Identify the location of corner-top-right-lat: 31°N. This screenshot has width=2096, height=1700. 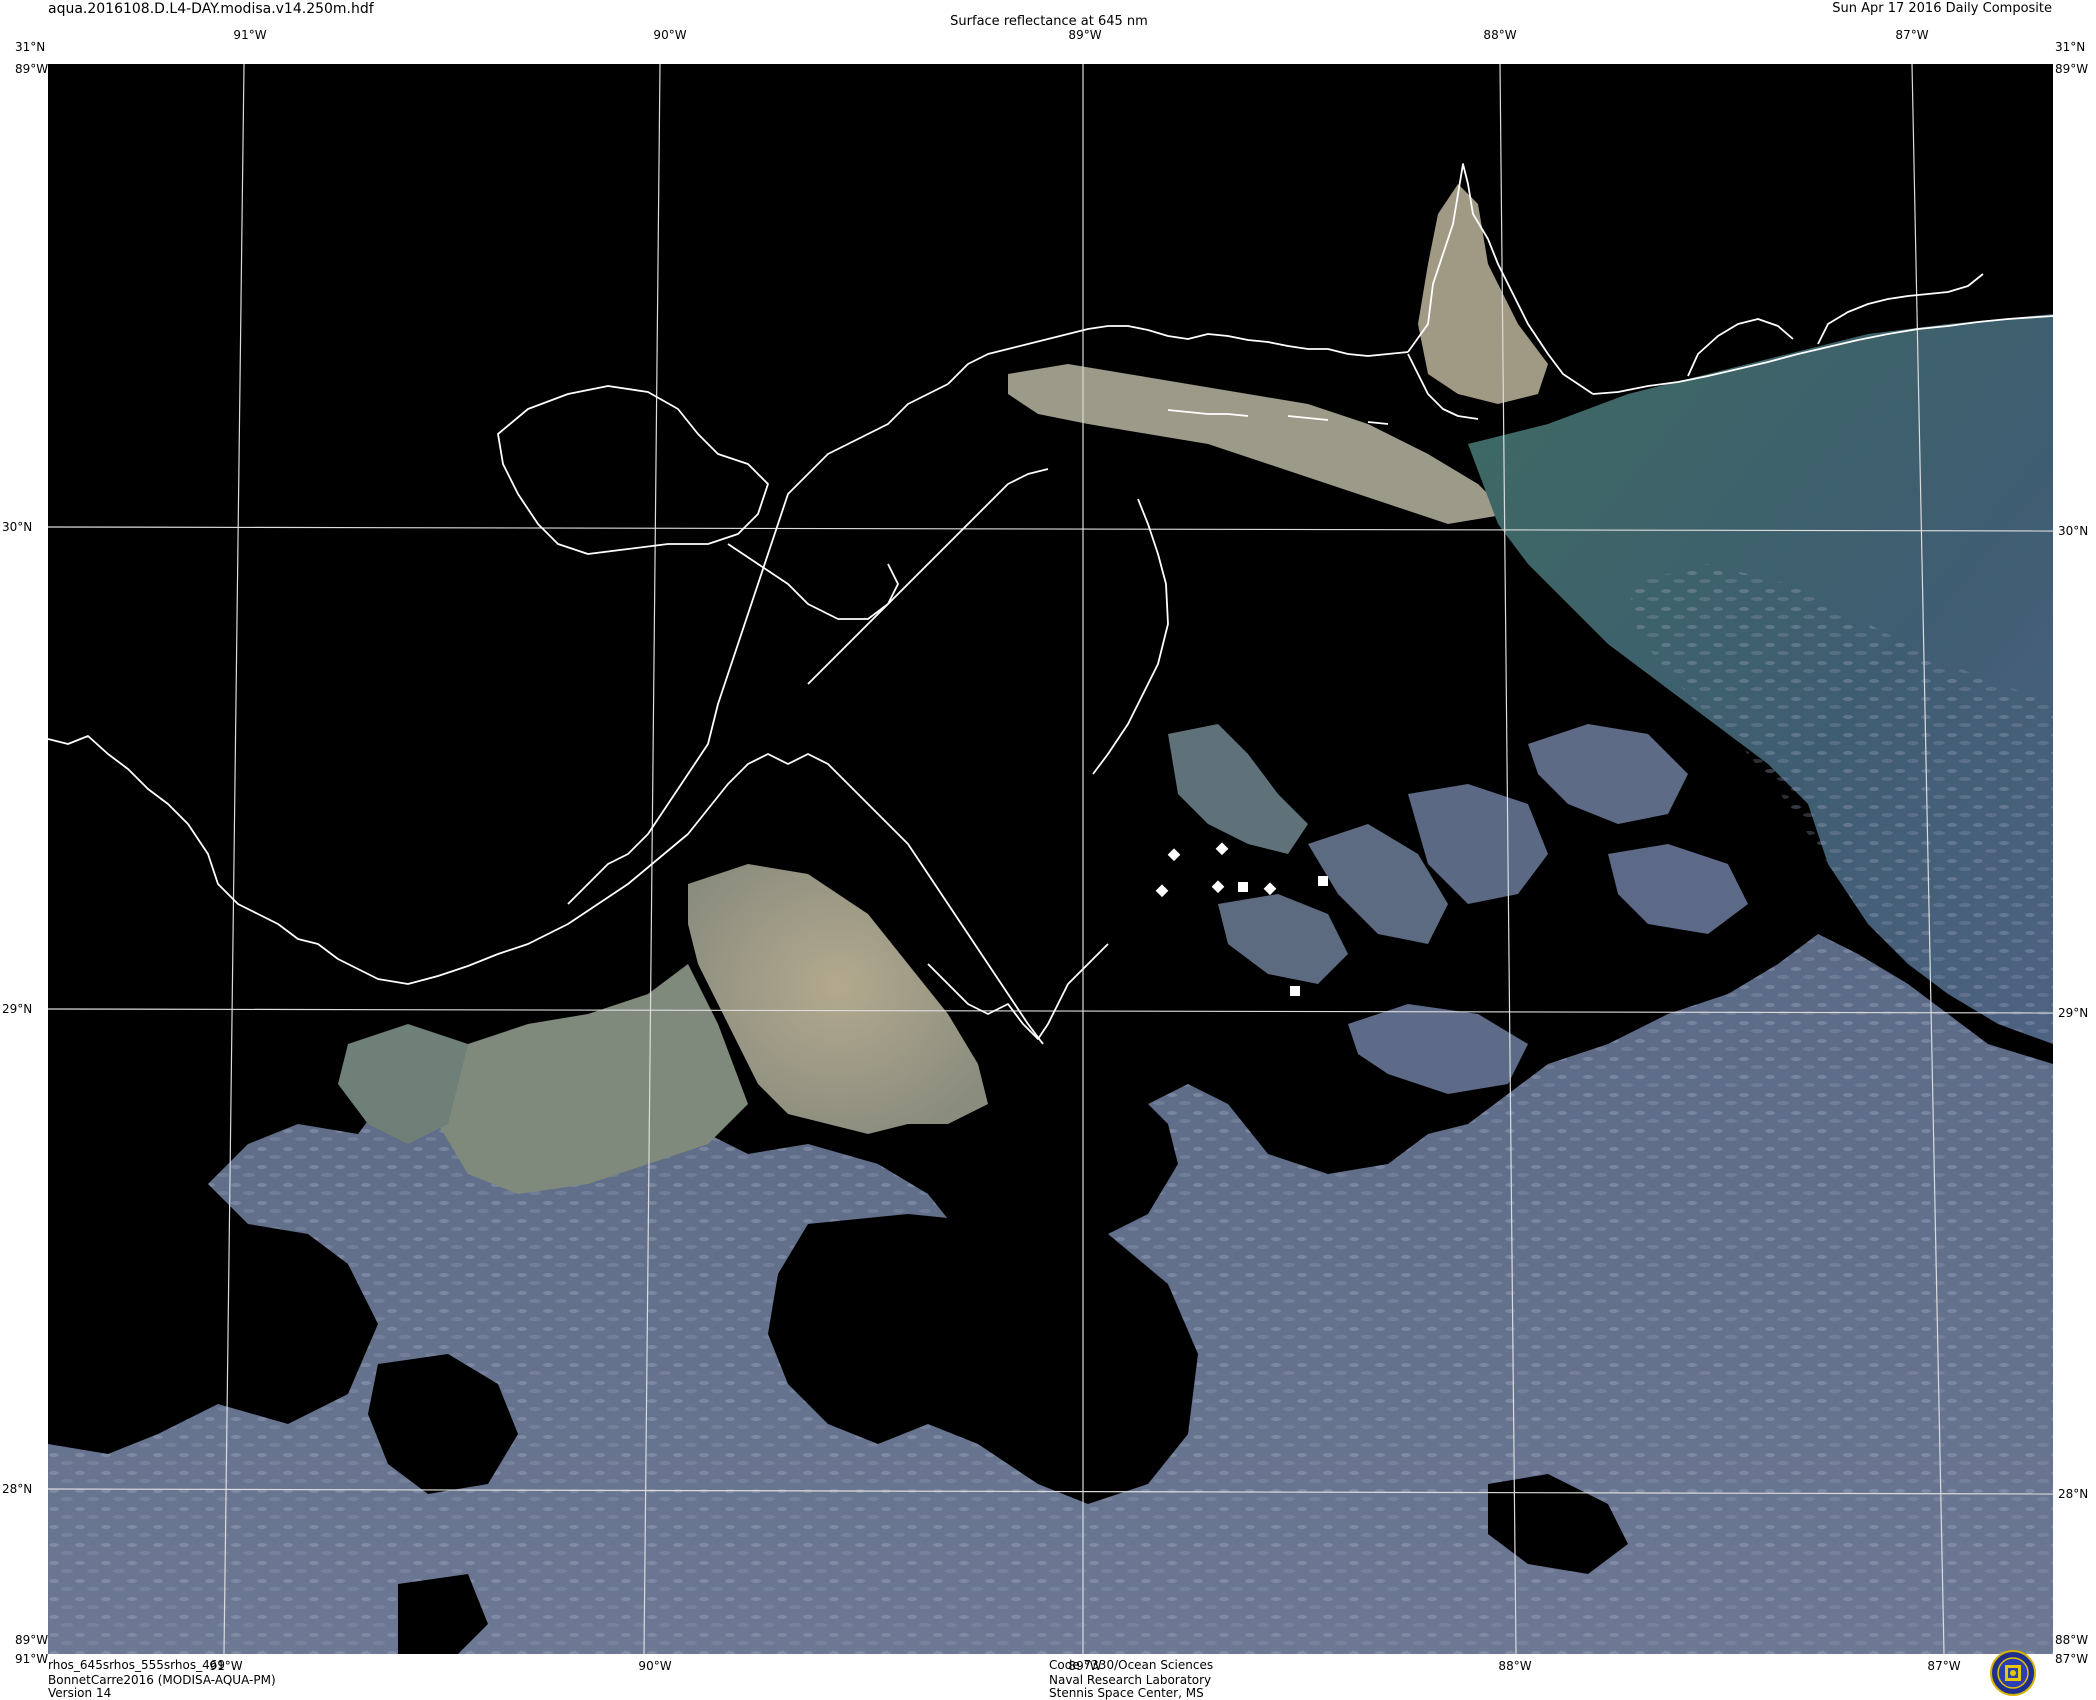
(2070, 47).